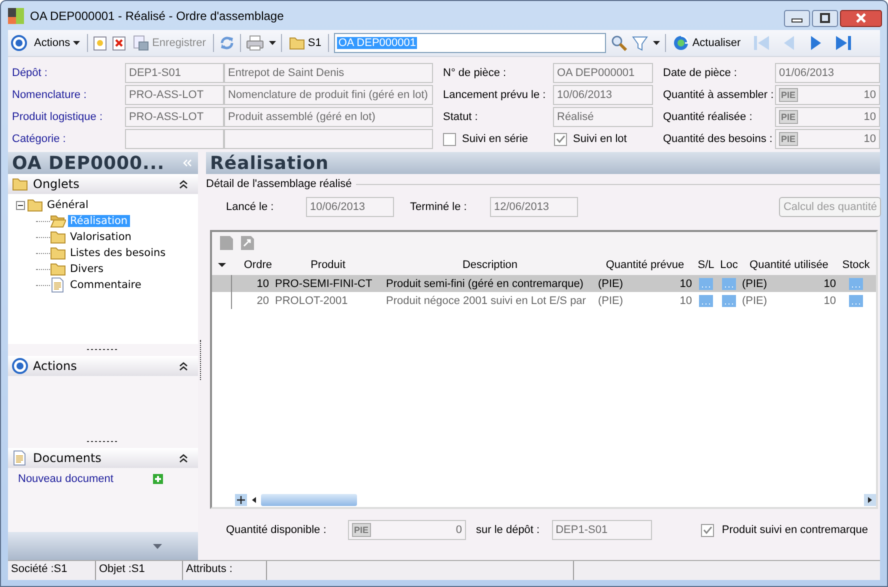  What do you see at coordinates (101, 237) in the screenshot?
I see `tree-item: Valorisation` at bounding box center [101, 237].